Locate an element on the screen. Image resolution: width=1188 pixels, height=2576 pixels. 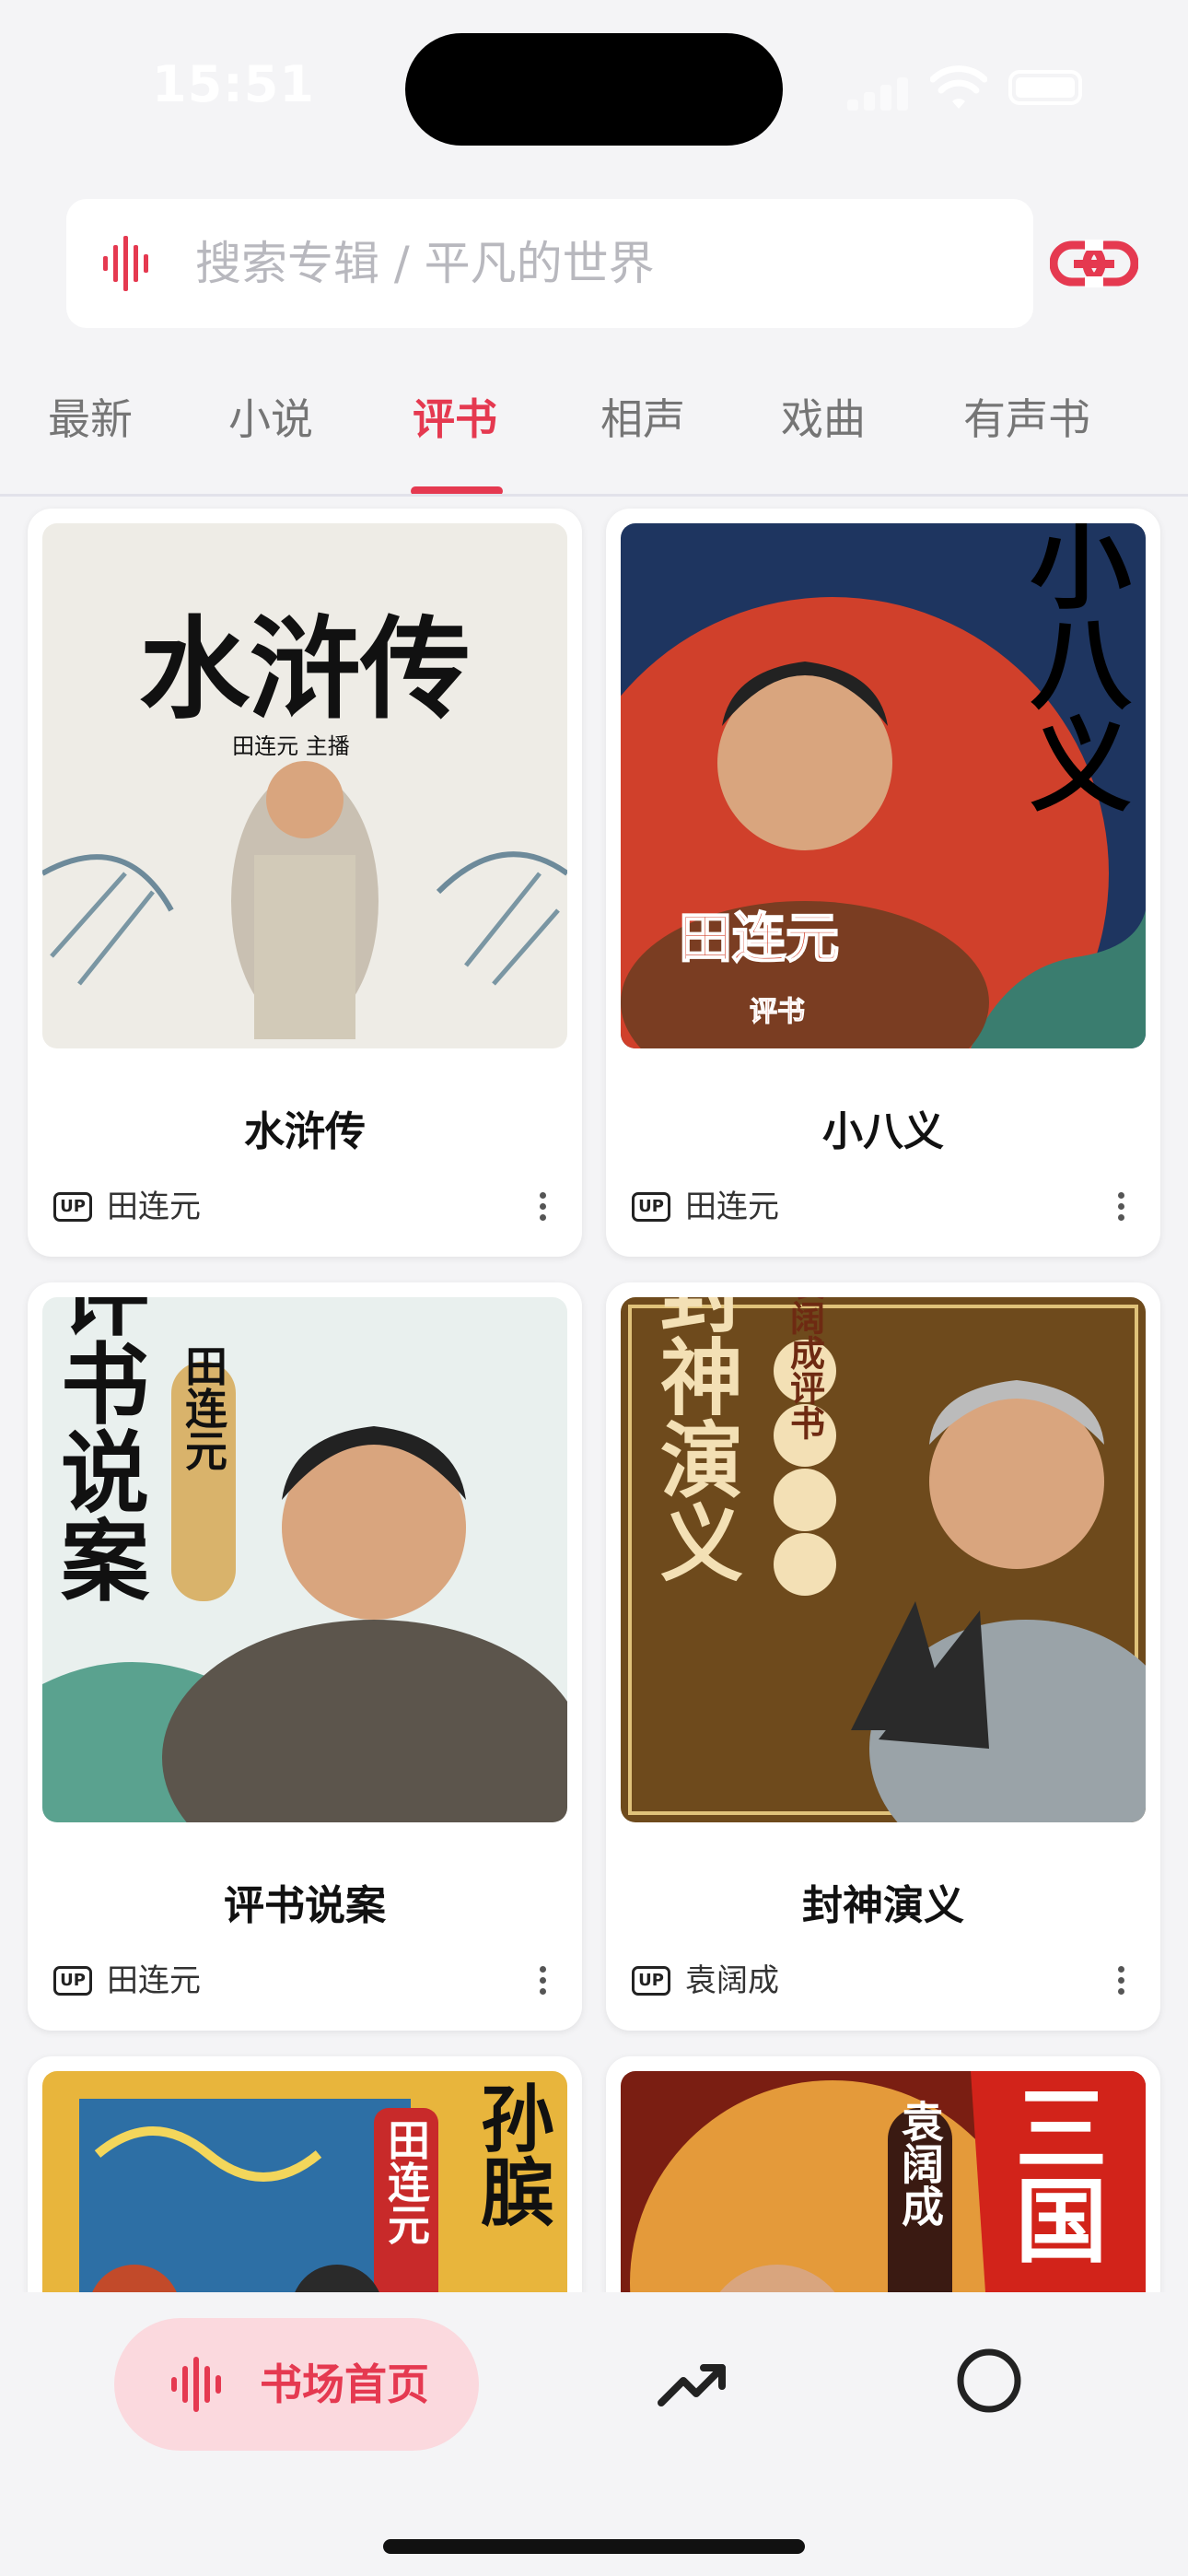
tab-opera: 戏曲 is located at coordinates (823, 419).